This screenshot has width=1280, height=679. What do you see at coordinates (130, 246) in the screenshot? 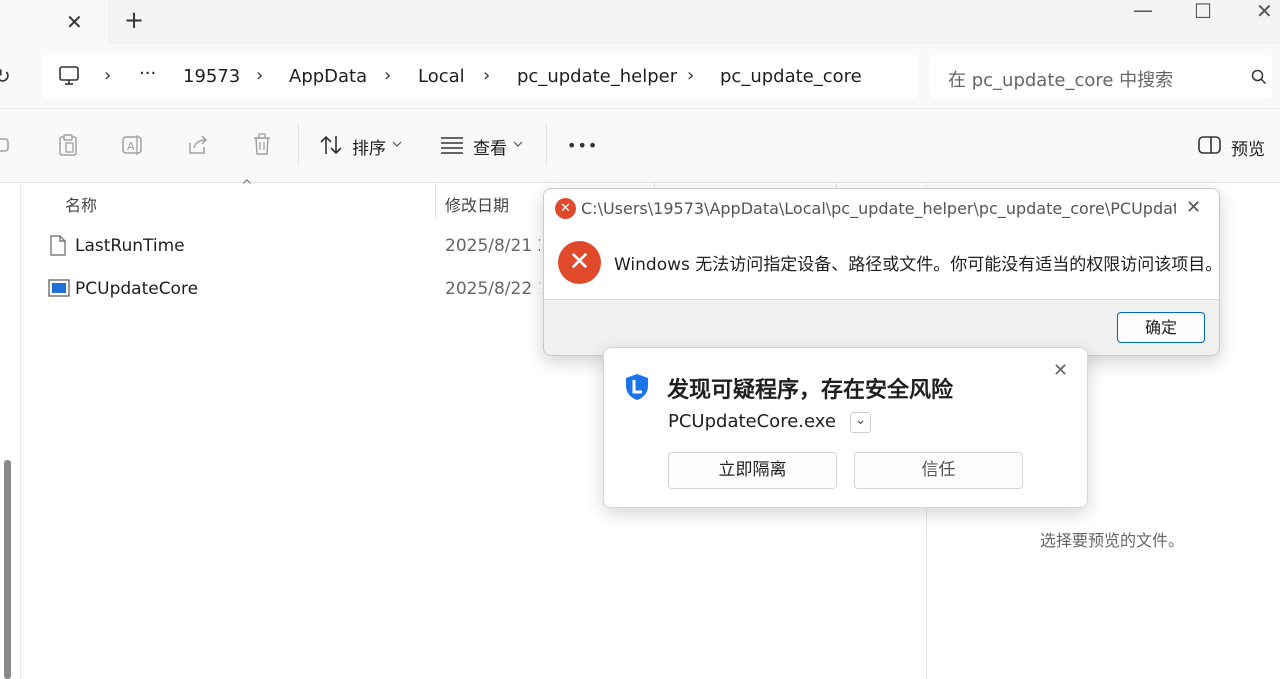
I see `file-name: LastRunTime` at bounding box center [130, 246].